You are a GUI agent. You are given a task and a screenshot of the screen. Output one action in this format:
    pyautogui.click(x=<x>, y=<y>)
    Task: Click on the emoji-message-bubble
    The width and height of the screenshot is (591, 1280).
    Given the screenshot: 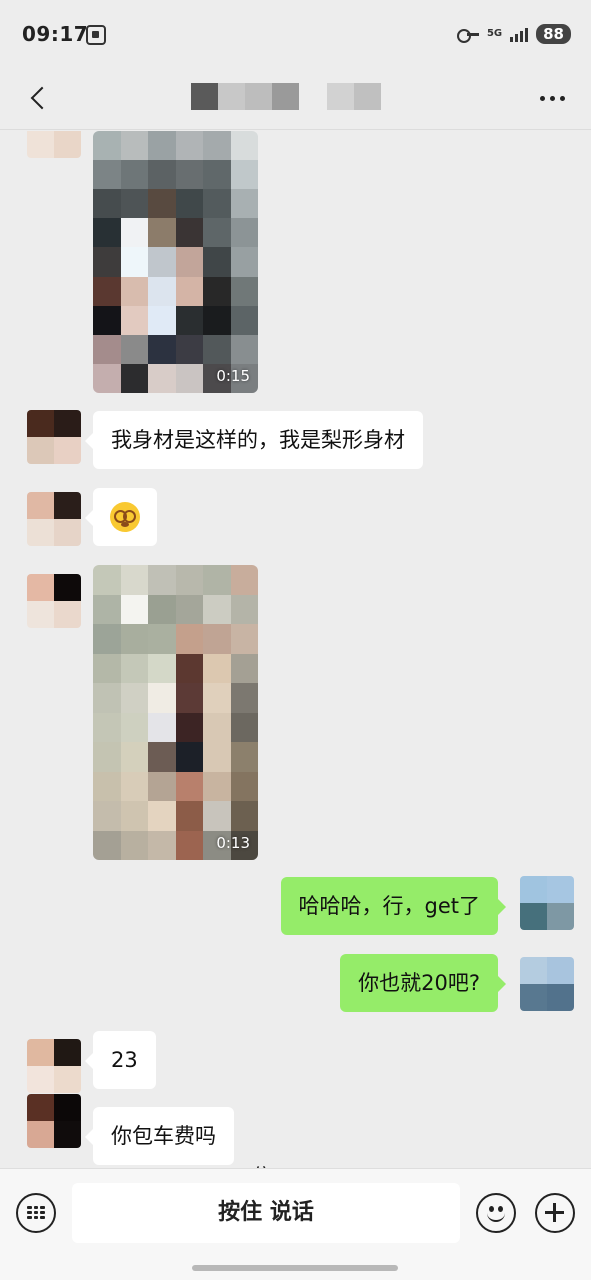 What is the action you would take?
    pyautogui.click(x=121, y=517)
    